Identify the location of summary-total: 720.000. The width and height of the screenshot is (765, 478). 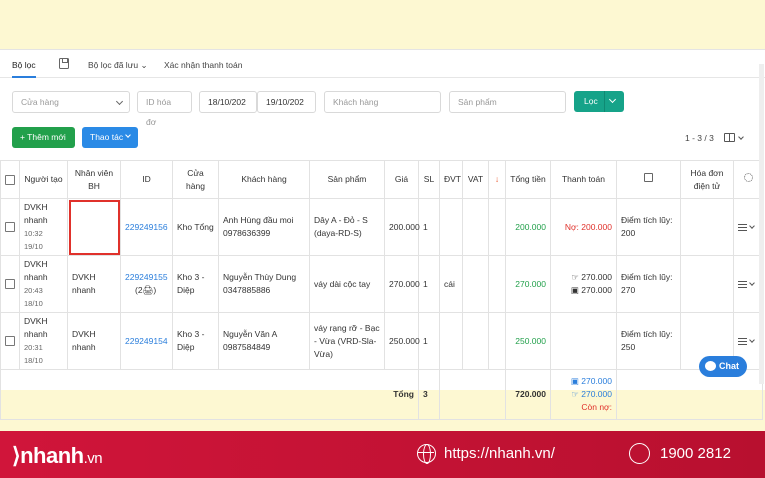
(528, 394).